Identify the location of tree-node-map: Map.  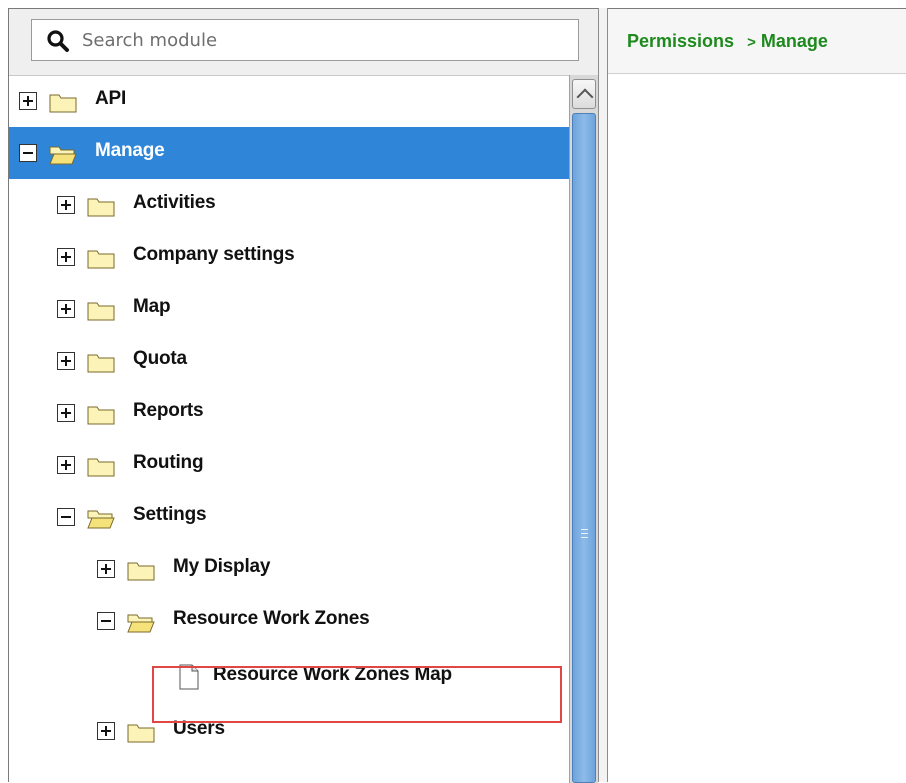
(289, 309).